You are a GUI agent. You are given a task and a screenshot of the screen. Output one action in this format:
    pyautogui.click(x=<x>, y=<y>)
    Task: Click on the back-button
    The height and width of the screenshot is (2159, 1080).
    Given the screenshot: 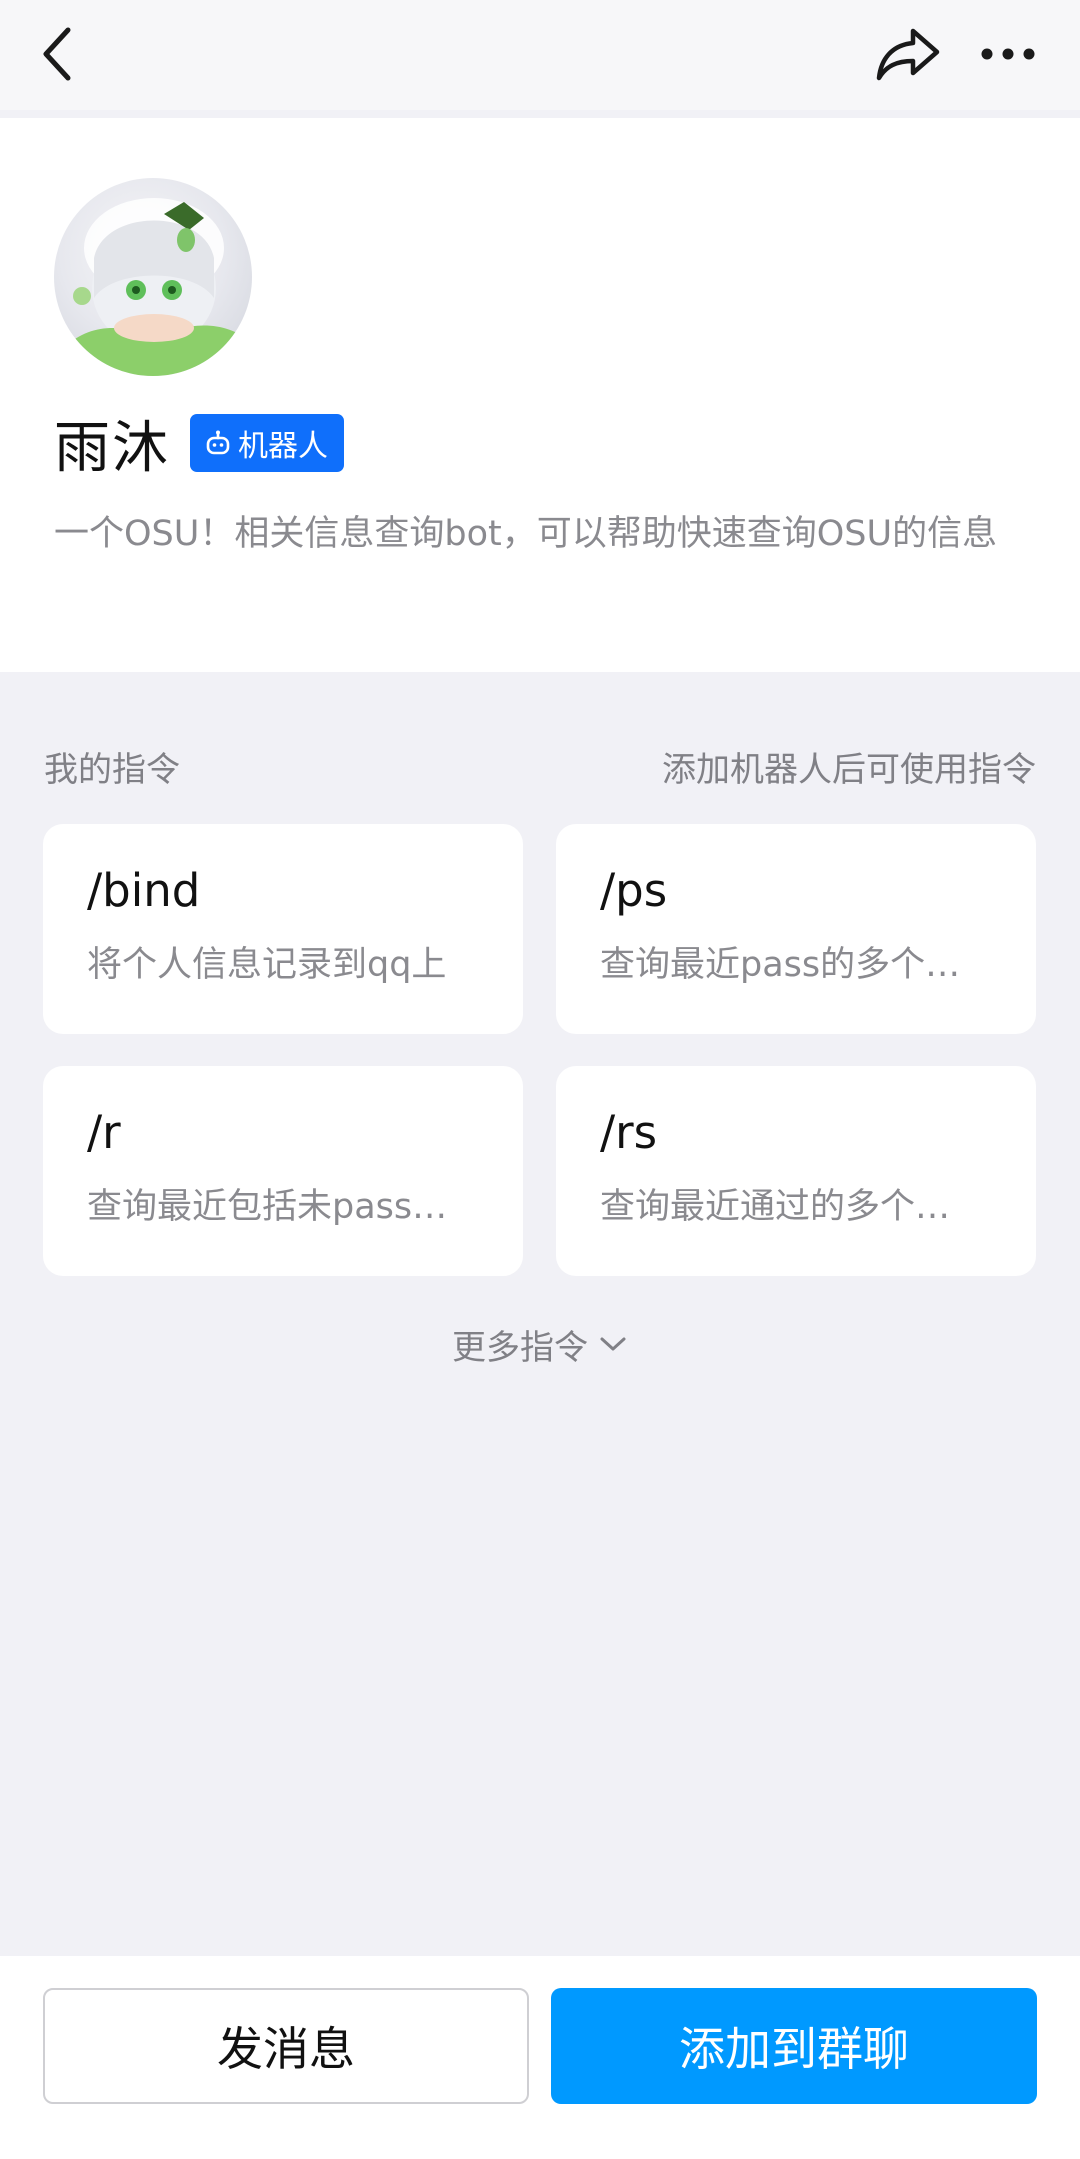 What is the action you would take?
    pyautogui.click(x=58, y=54)
    